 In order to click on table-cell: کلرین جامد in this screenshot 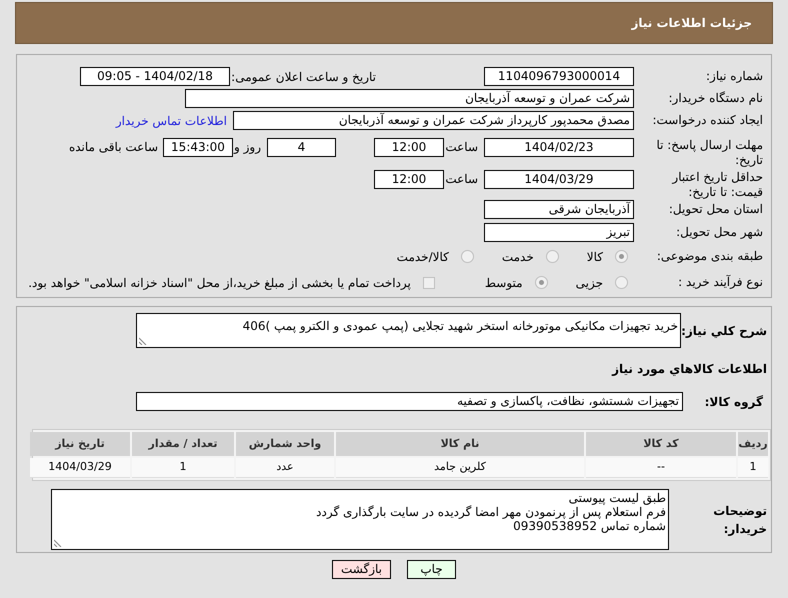, I will do `click(460, 468)`.